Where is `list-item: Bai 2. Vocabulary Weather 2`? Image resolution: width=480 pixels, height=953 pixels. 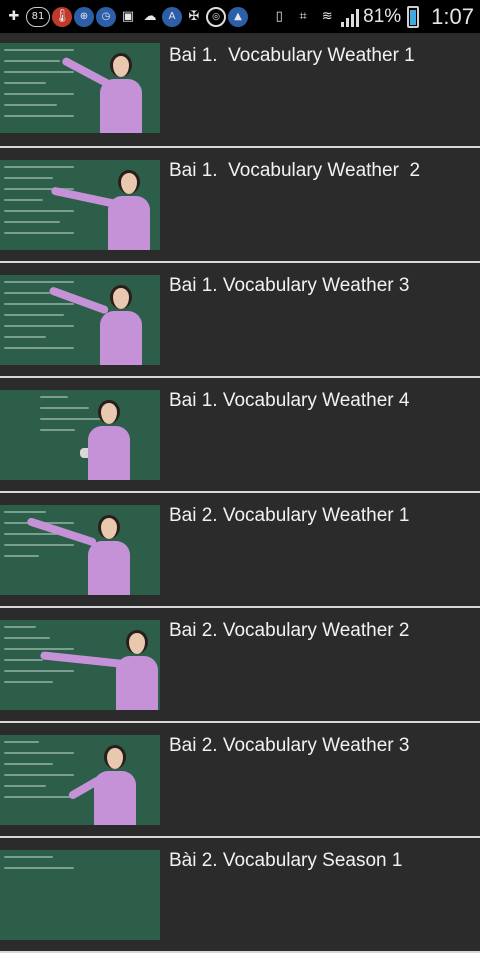
list-item: Bai 2. Vocabulary Weather 2 is located at coordinates (240, 665).